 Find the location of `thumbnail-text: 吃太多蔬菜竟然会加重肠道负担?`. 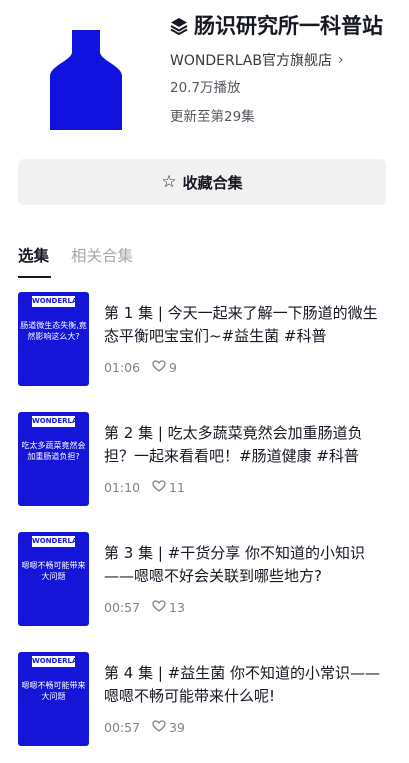

thumbnail-text: 吃太多蔬菜竟然会加重肠道负担? is located at coordinates (53, 451).